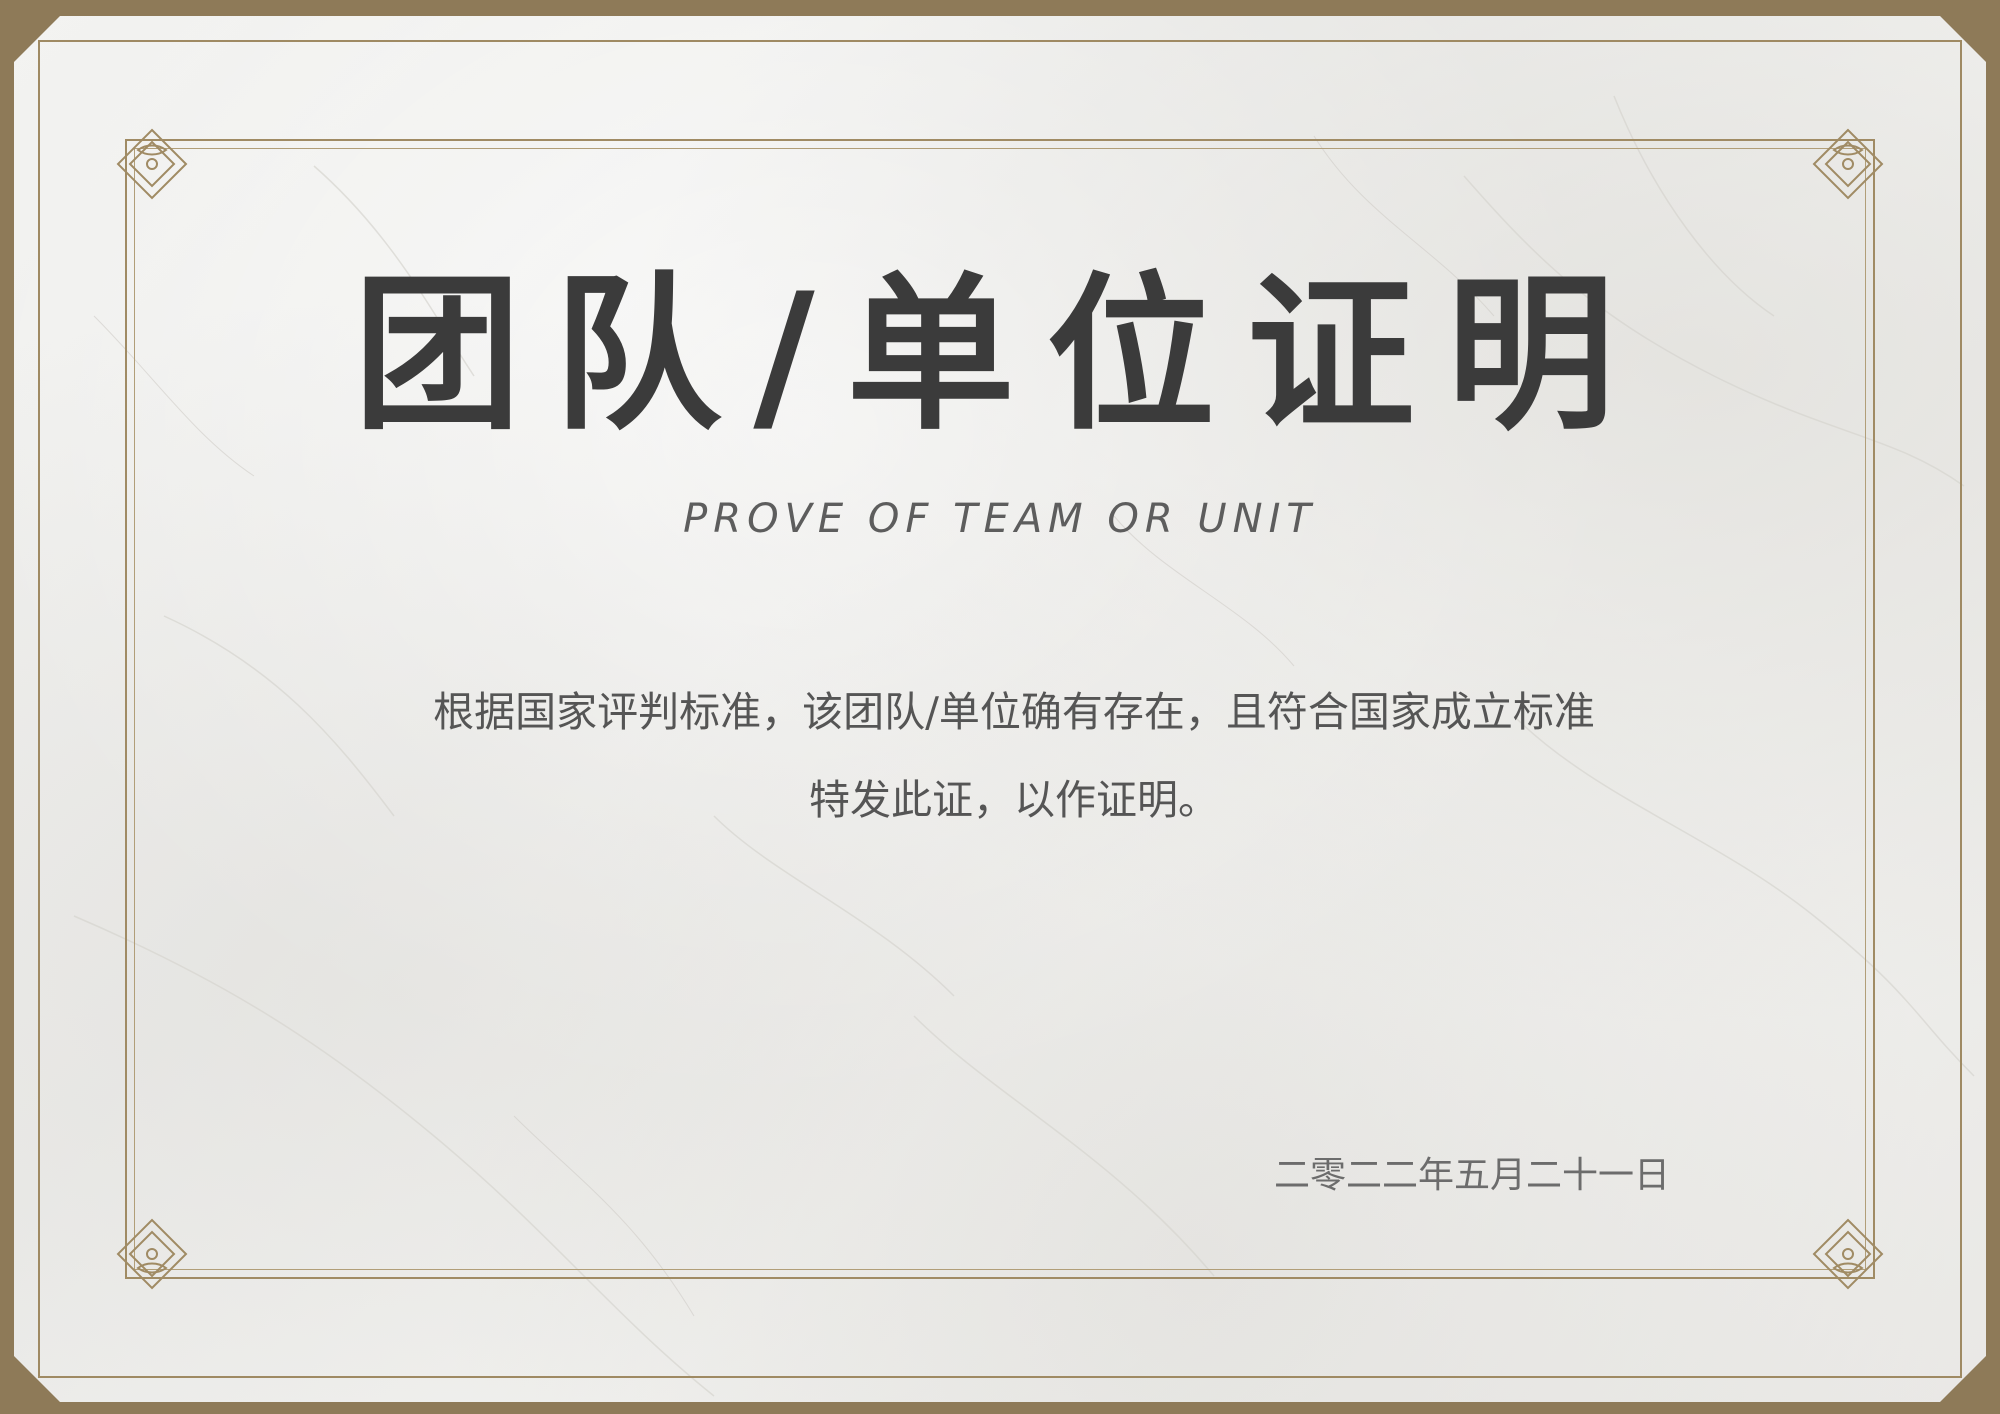  I want to click on certificate-date: 二零二二年五月二十一日, so click(1471, 1175).